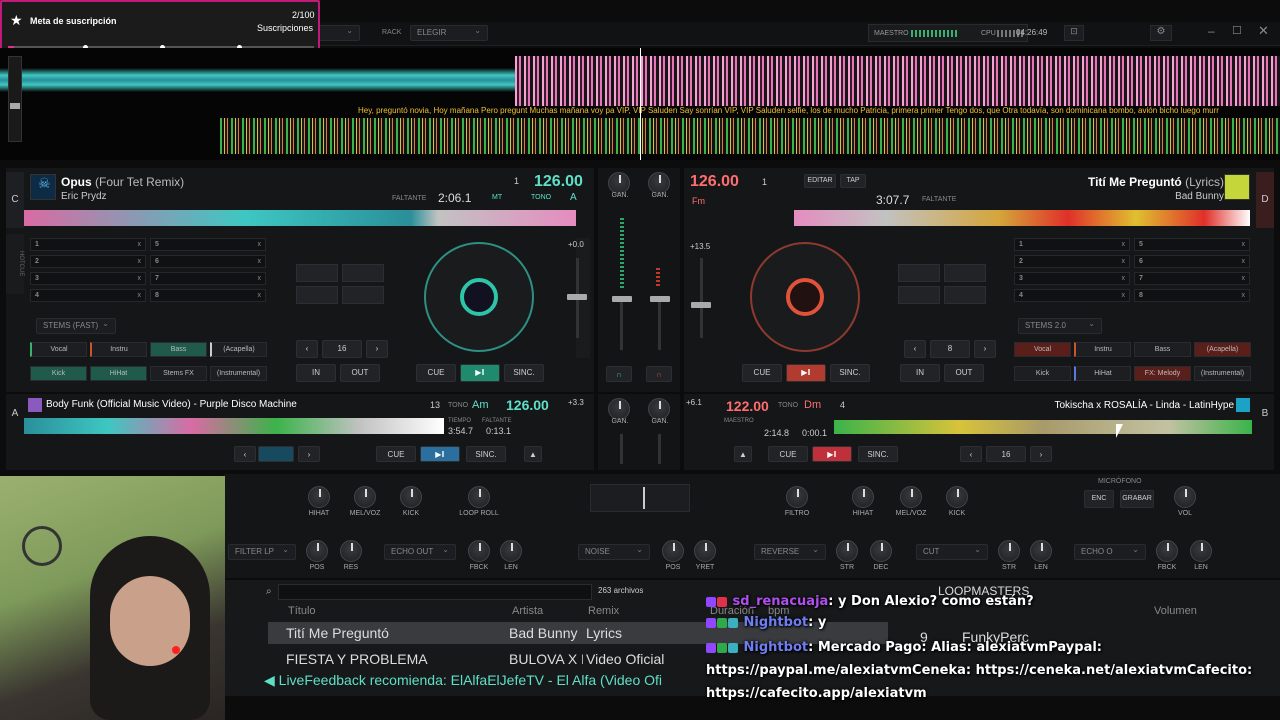 The height and width of the screenshot is (720, 1280). What do you see at coordinates (747, 406) in the screenshot?
I see `bpm-display: 122.00` at bounding box center [747, 406].